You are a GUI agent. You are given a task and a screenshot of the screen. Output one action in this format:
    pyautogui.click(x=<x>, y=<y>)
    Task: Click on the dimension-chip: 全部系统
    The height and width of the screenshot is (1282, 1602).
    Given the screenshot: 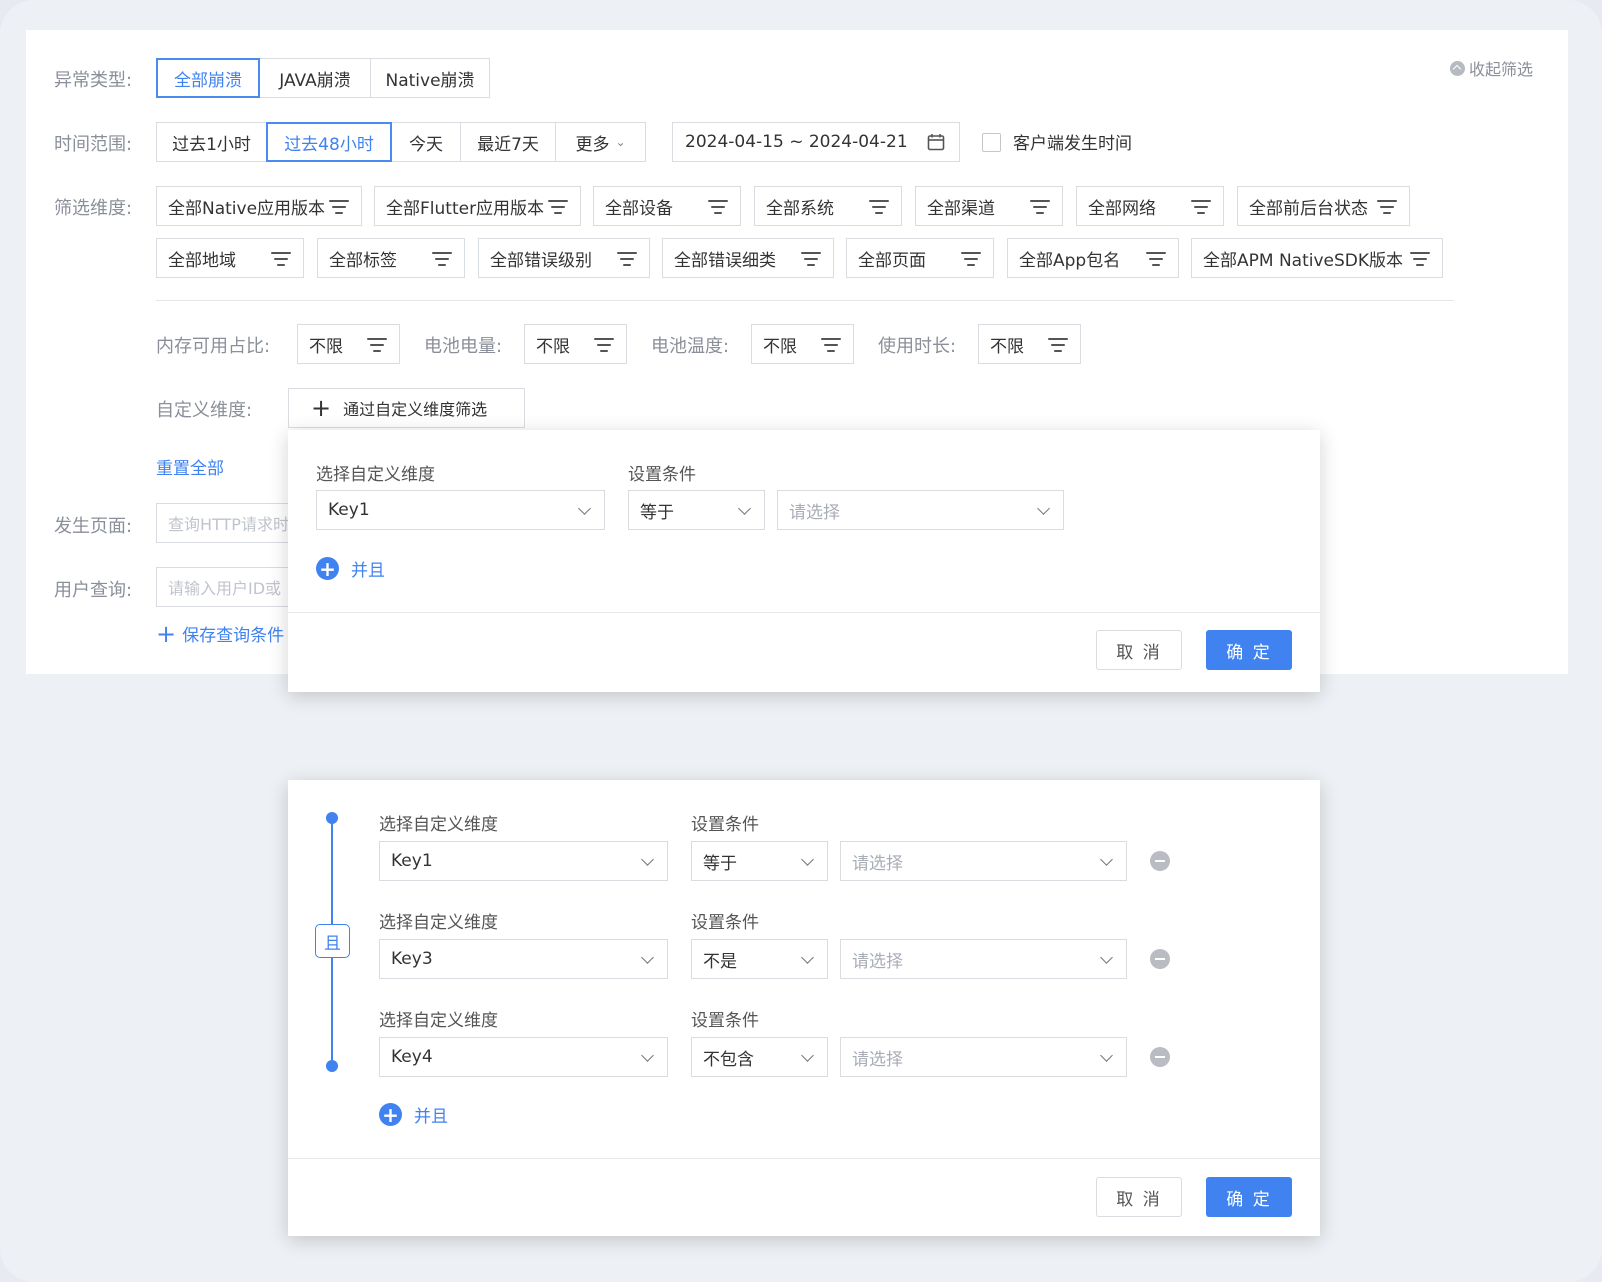 What is the action you would take?
    pyautogui.click(x=828, y=206)
    